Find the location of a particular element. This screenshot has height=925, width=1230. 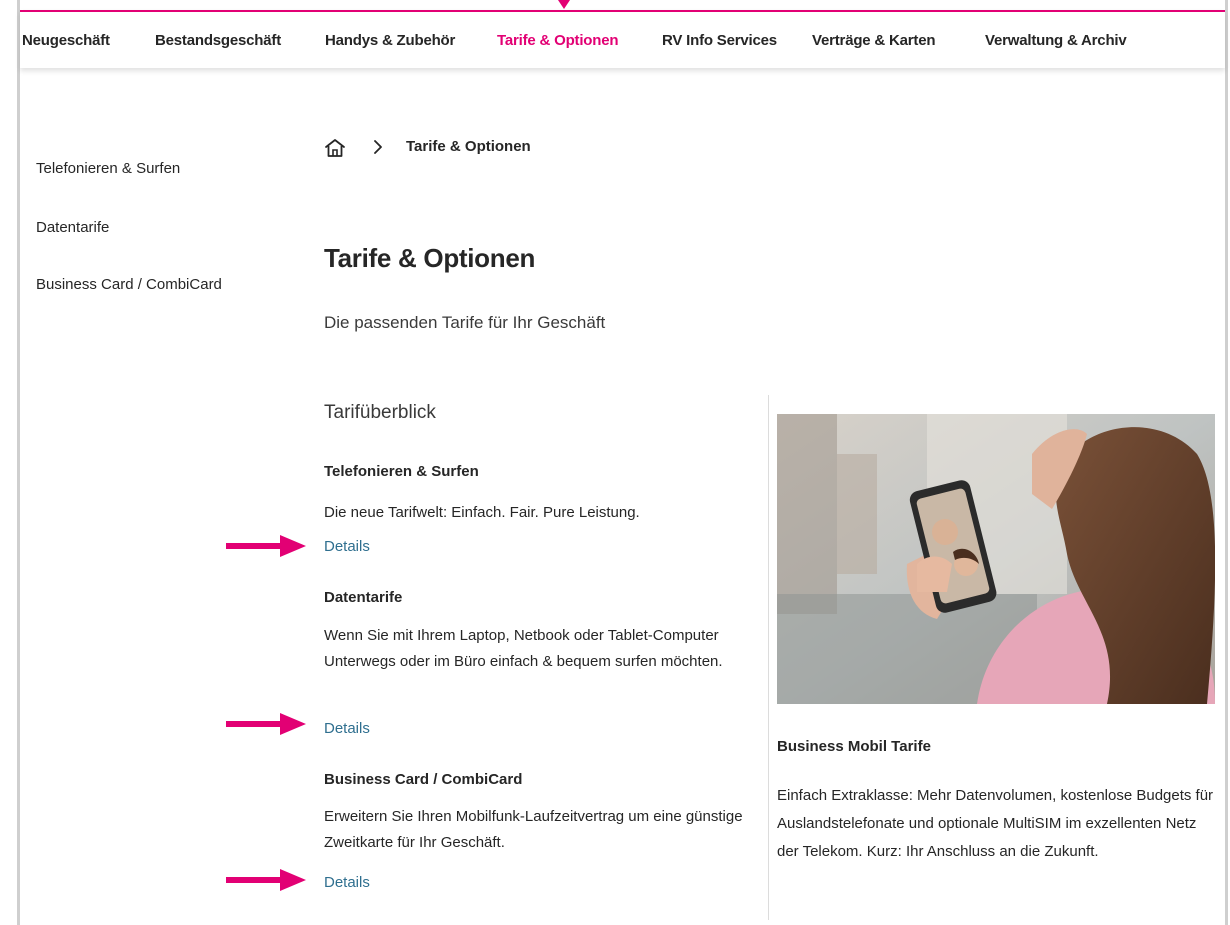

page-subtitle: Die passenden Tarife für Ihr Geschäft is located at coordinates (465, 322).